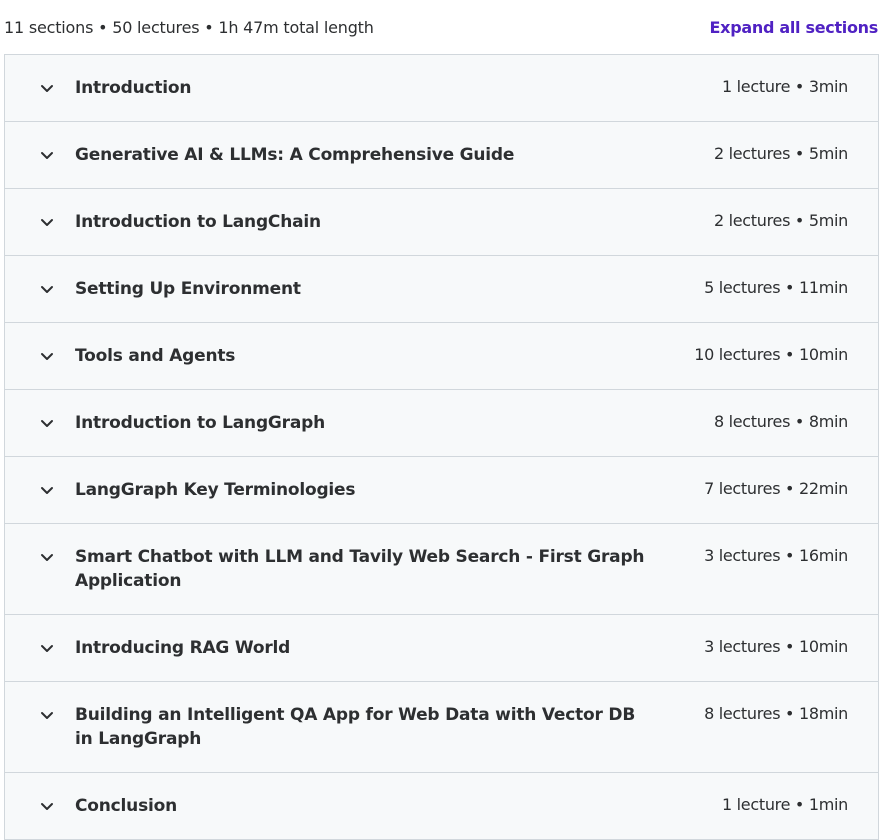  What do you see at coordinates (126, 806) in the screenshot?
I see `section-title: Conclusion` at bounding box center [126, 806].